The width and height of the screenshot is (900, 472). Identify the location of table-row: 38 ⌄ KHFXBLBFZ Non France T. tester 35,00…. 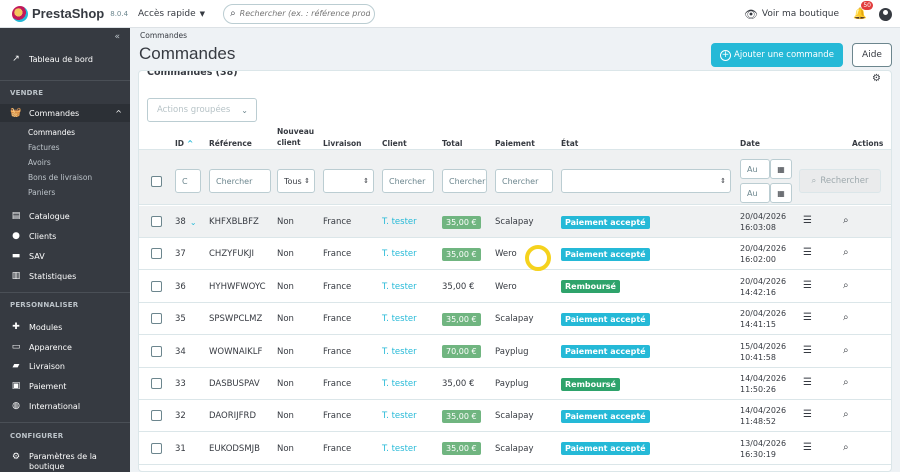
(515, 222).